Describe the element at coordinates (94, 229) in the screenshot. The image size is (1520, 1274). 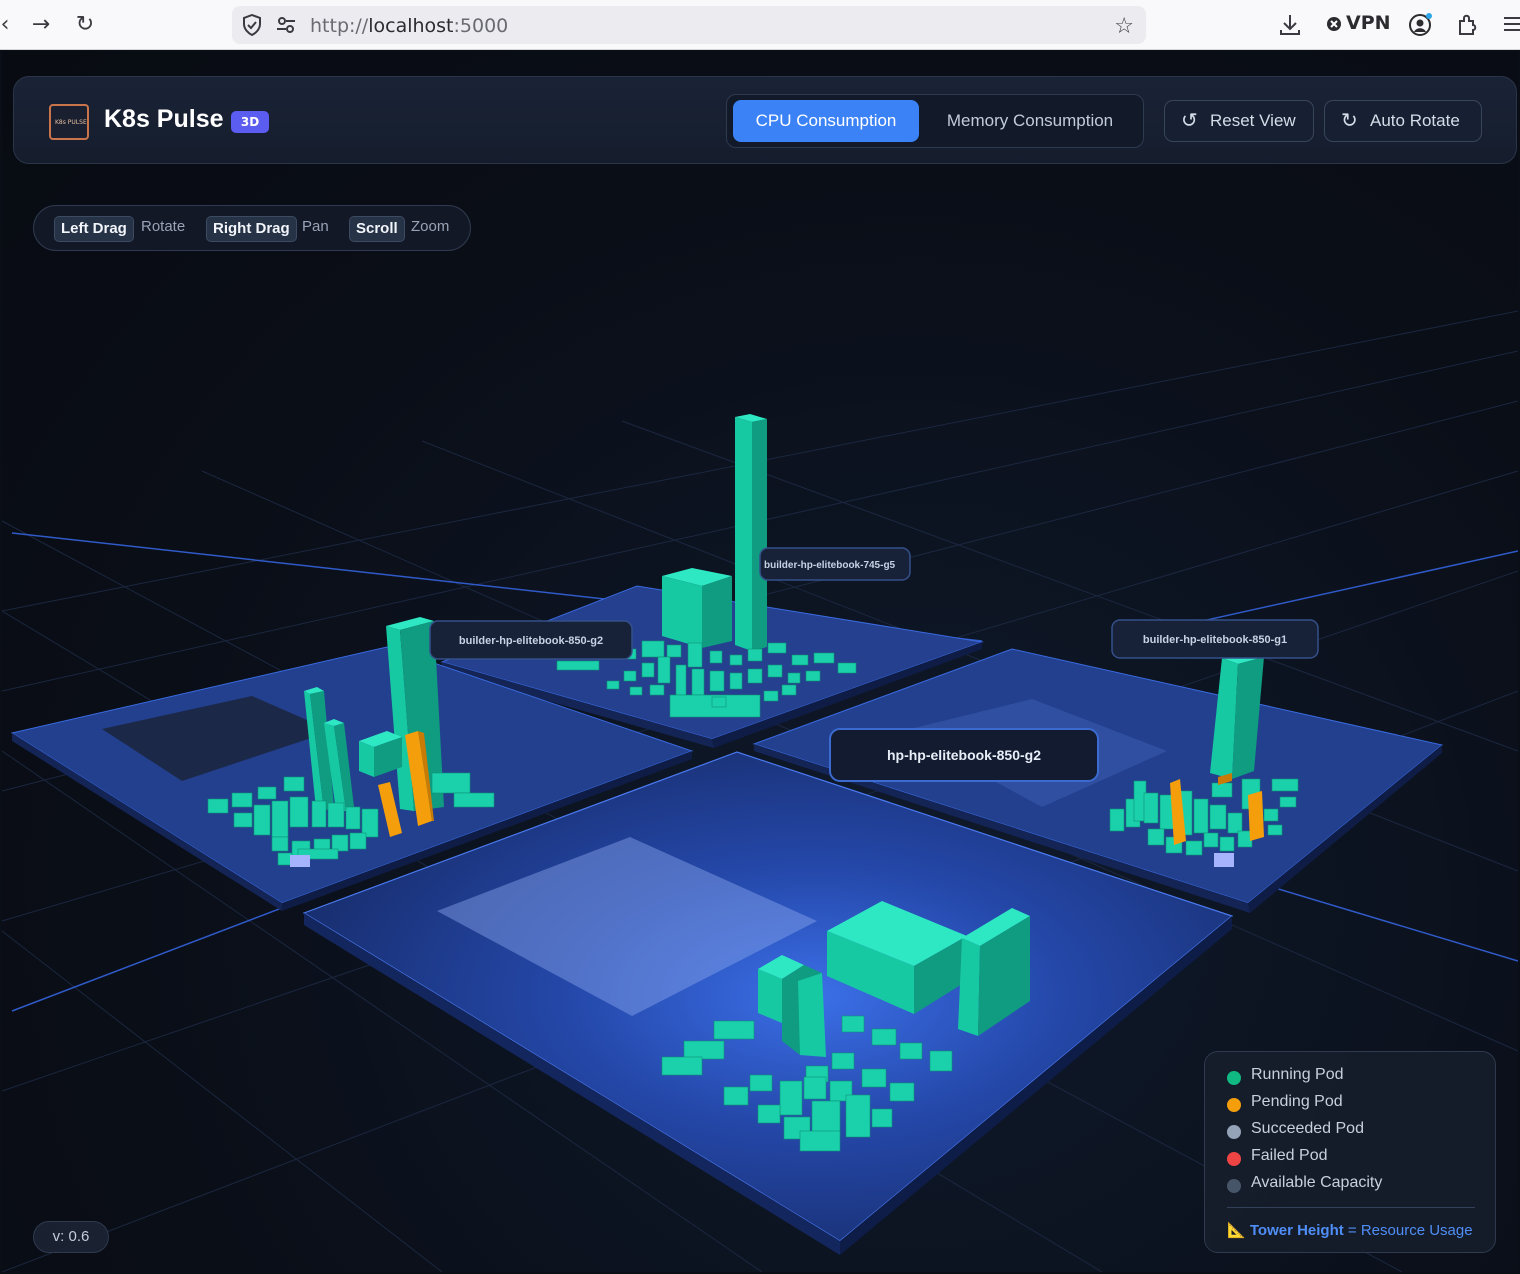
I see `hint-key: Left Drag` at that location.